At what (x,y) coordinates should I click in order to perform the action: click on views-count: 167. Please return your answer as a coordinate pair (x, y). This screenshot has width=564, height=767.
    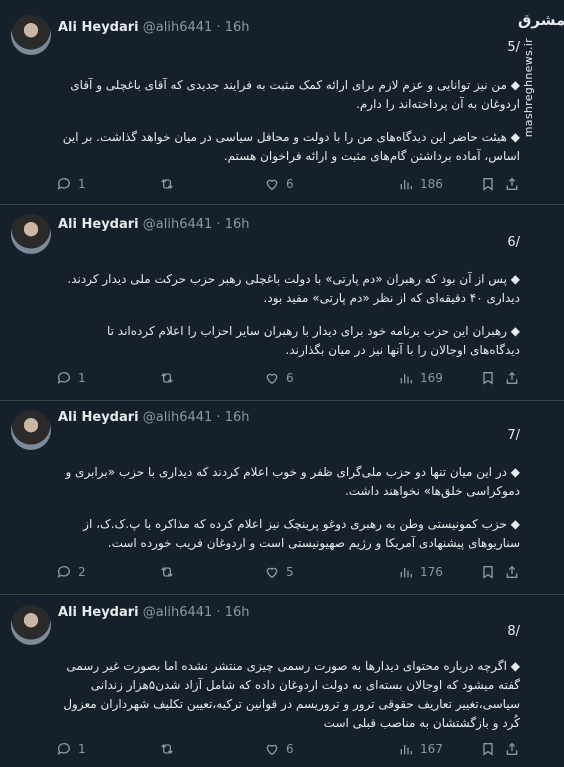
    Looking at the image, I should click on (431, 749).